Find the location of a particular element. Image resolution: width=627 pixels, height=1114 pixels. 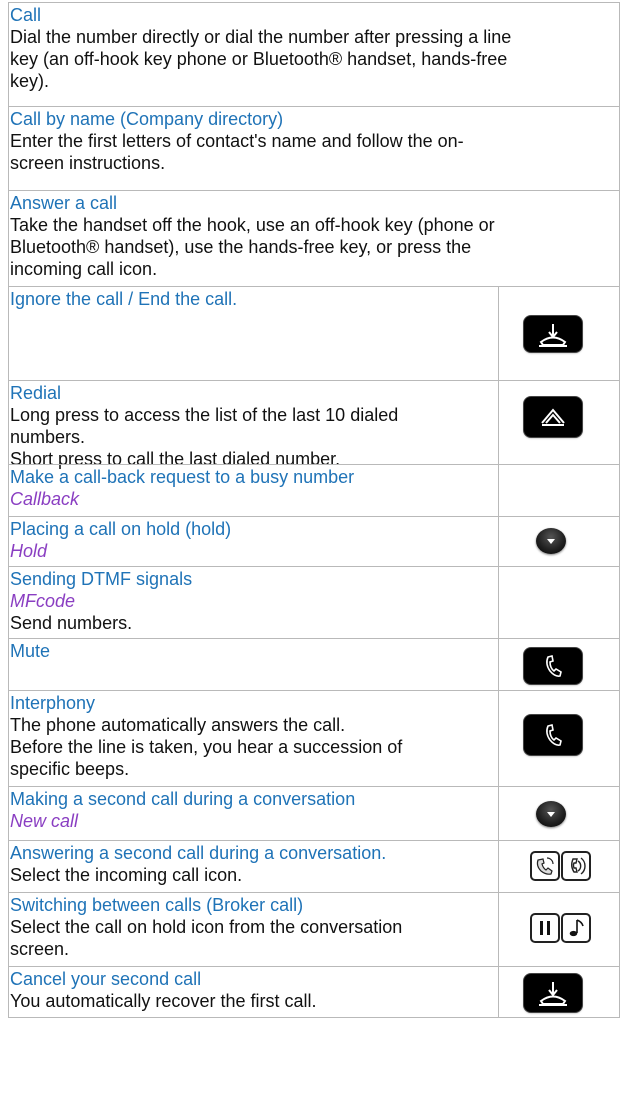

row-answer-second-icon-cell is located at coordinates (558, 866).